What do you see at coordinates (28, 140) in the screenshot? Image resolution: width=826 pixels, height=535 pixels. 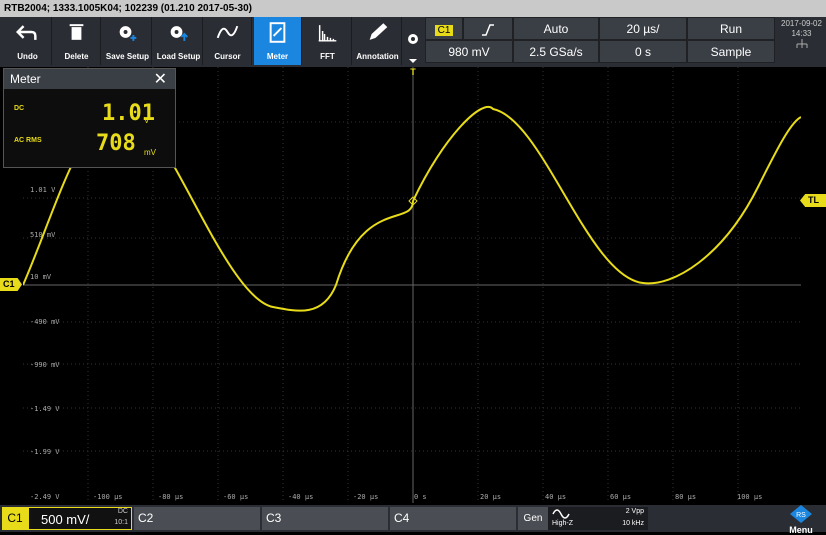 I see `acrms-label: AC RMS` at bounding box center [28, 140].